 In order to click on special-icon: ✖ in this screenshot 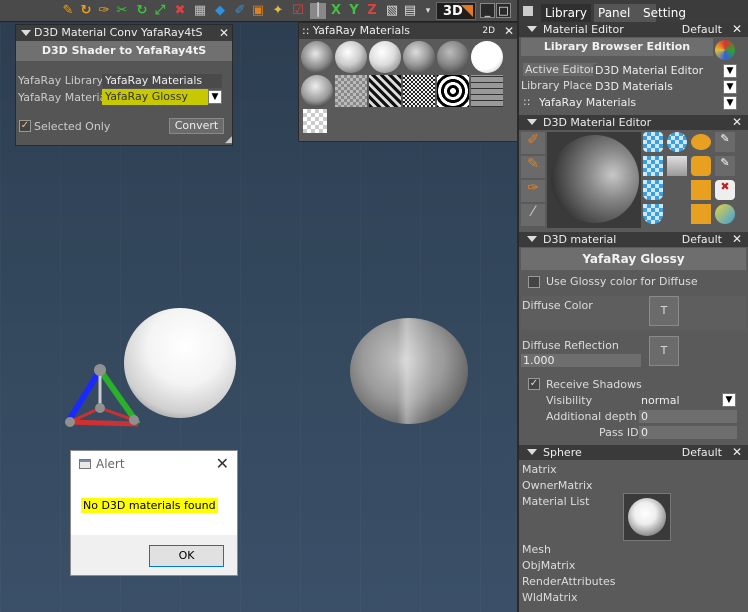, I will do `click(725, 190)`.